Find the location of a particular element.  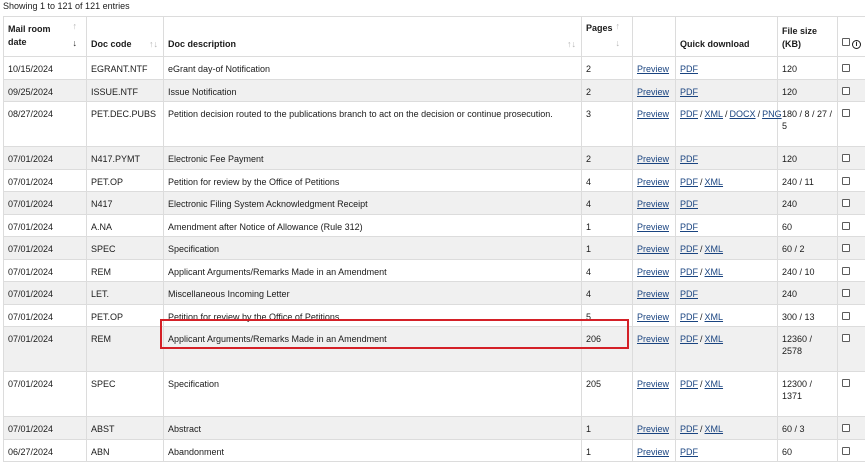

doc-code-cell: N417 is located at coordinates (125, 203).